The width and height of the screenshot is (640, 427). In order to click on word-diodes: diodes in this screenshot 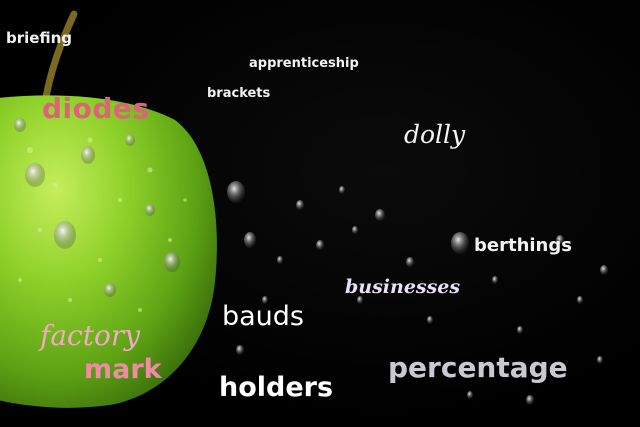, I will do `click(96, 108)`.